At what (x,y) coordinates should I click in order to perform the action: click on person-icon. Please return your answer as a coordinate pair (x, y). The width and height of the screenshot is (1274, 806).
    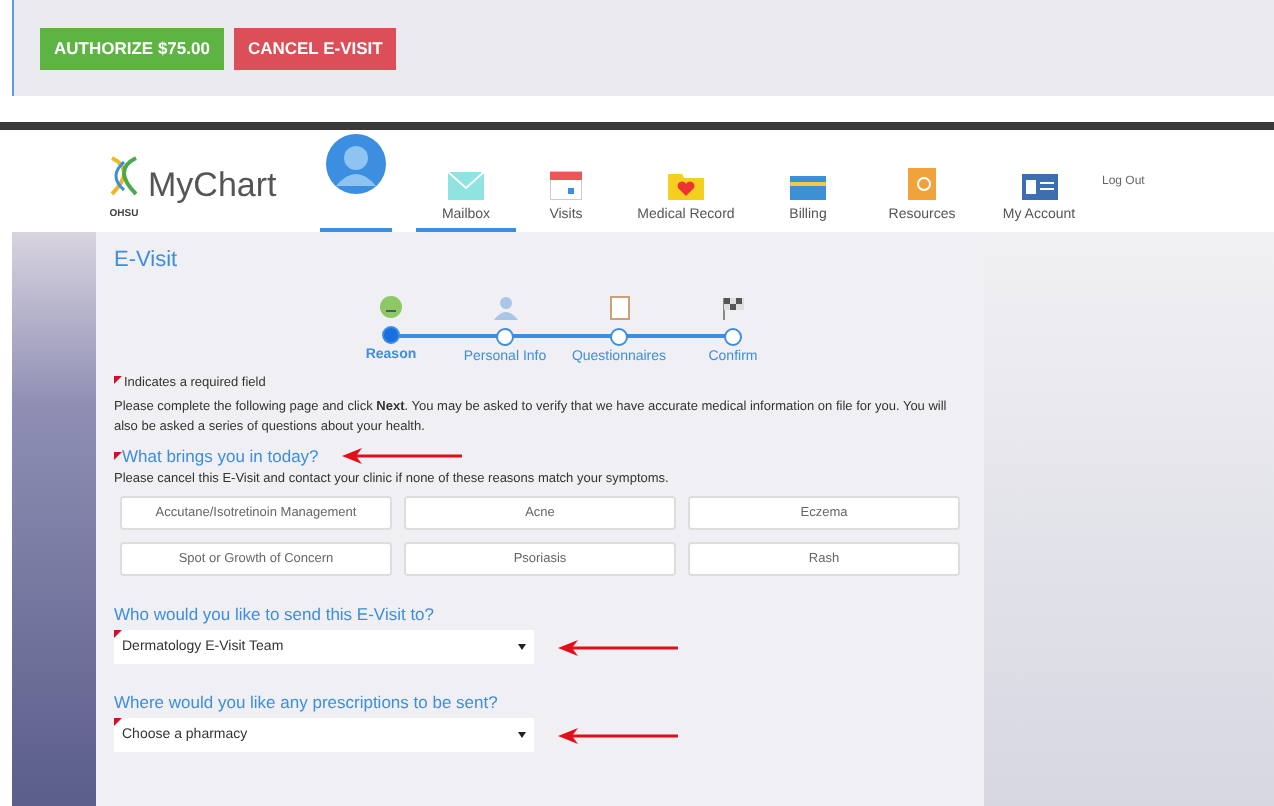
    Looking at the image, I should click on (505, 308).